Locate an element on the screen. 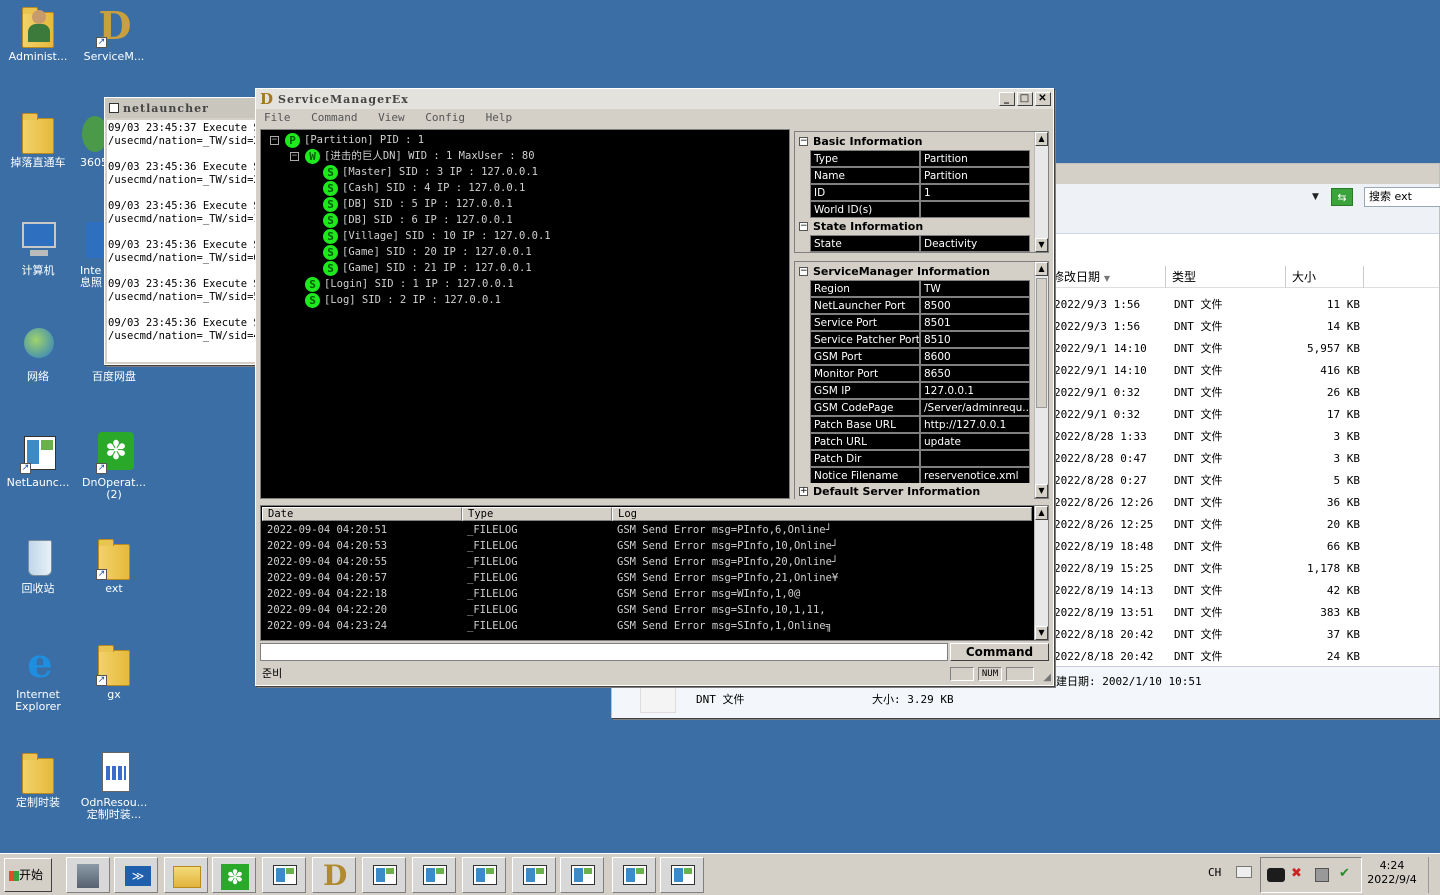 The image size is (1440, 895). servicemanager-info-header: − ServiceManager Information is located at coordinates (914, 271).